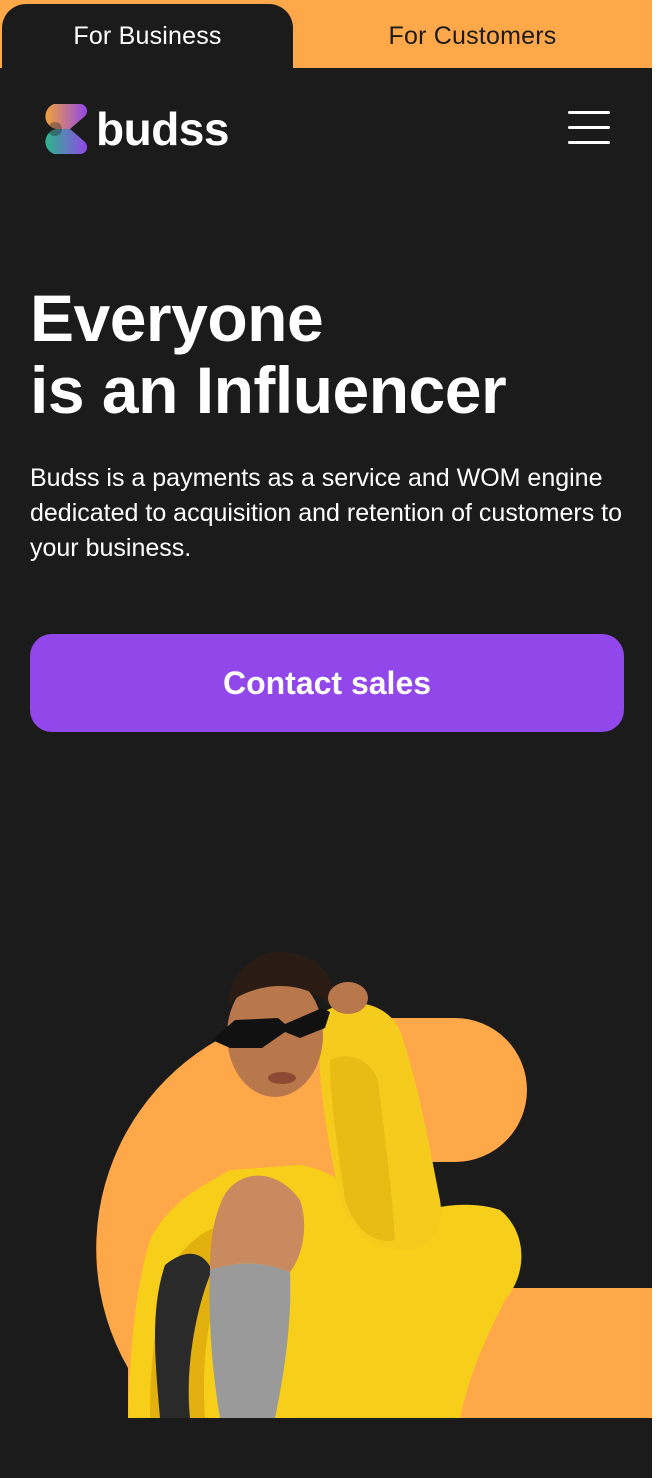 The image size is (656, 1478). Describe the element at coordinates (268, 390) in the screenshot. I see `hero-title-line-2: is an Influencer` at that location.